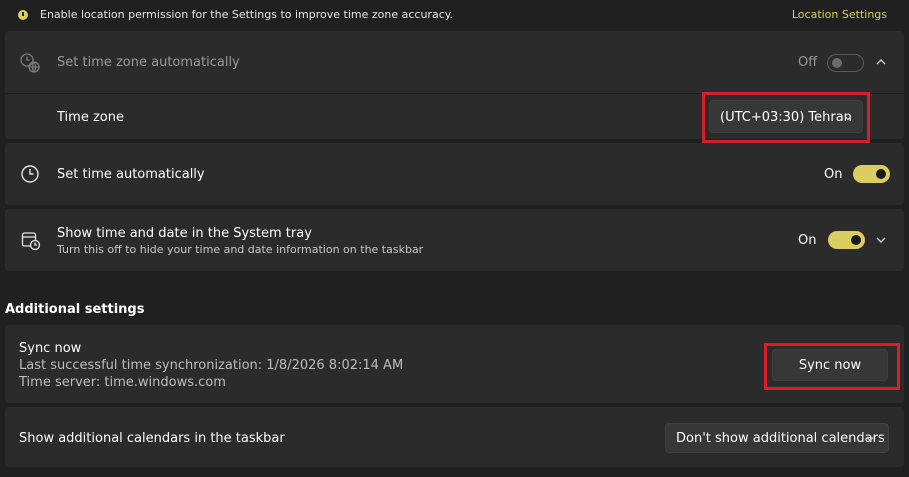  I want to click on additional-settings-heading: Additional settings, so click(75, 309).